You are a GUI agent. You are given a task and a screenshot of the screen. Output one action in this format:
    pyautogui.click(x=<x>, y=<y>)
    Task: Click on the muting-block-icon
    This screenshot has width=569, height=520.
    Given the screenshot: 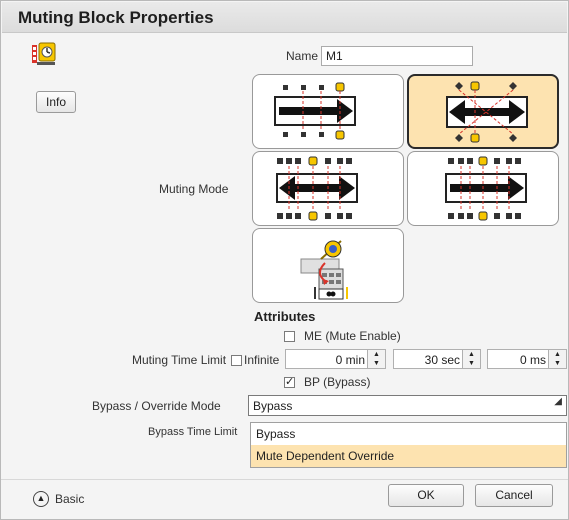 What is the action you would take?
    pyautogui.click(x=44, y=54)
    